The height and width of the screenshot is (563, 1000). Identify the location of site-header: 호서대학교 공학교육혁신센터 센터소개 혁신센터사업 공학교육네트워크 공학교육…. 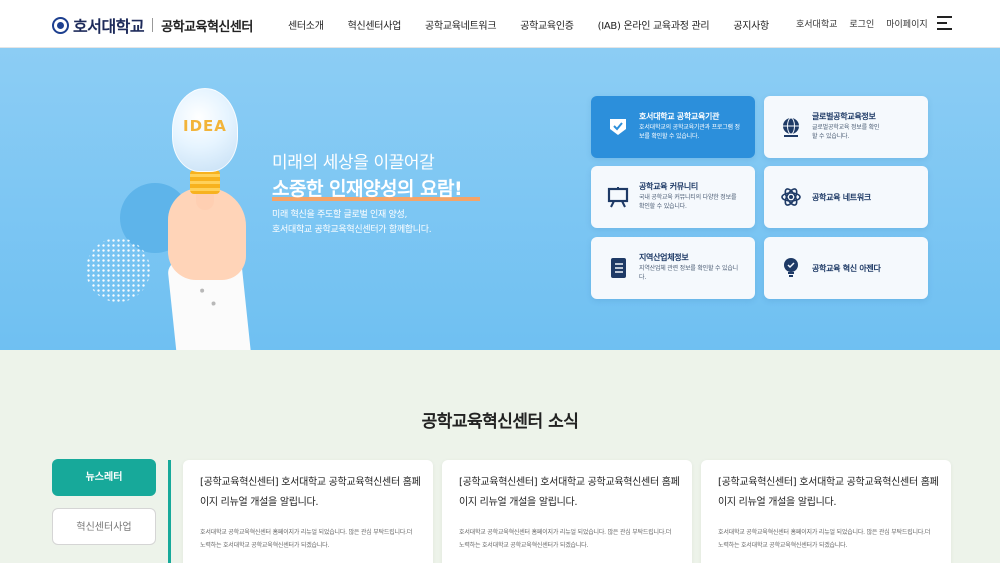
(500, 24).